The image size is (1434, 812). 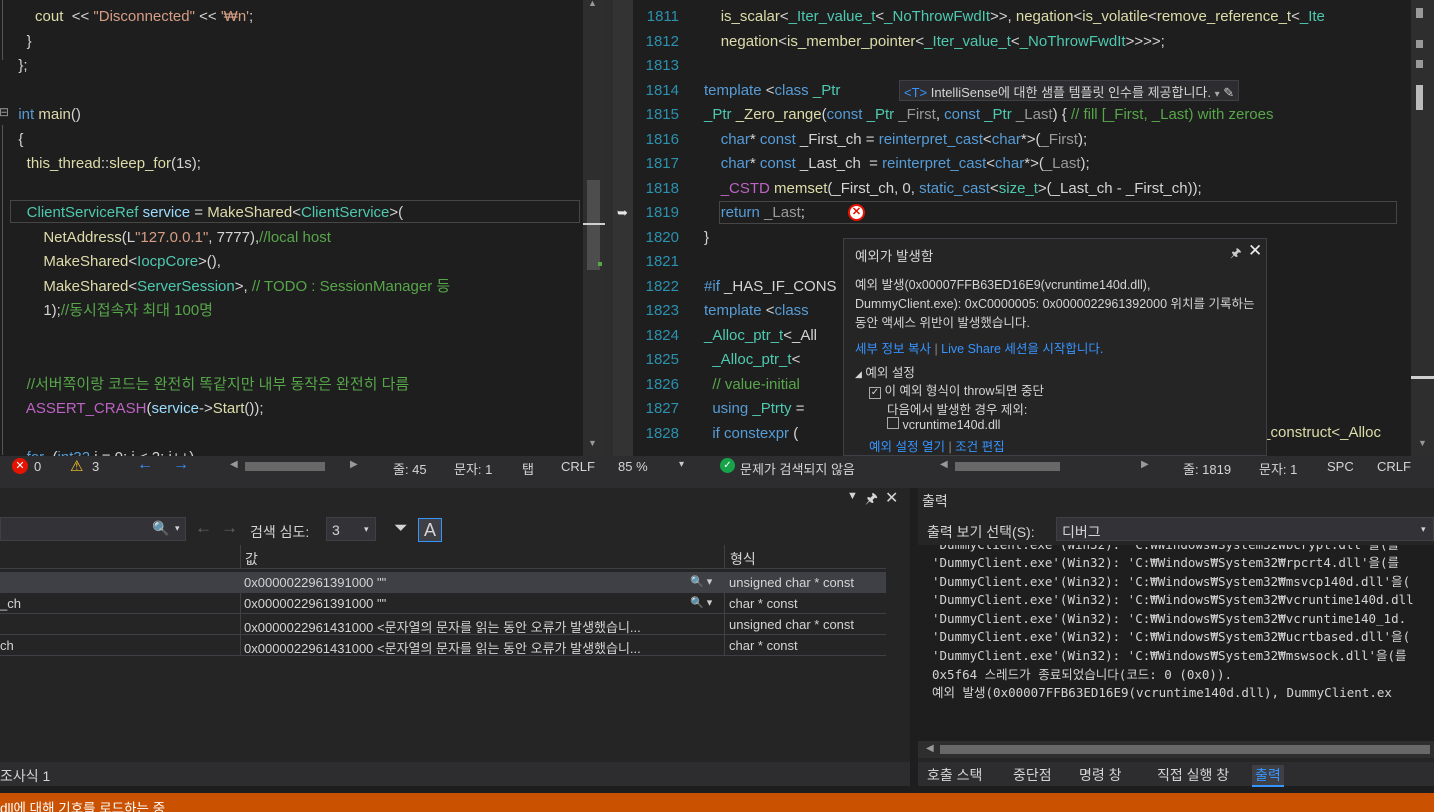 What do you see at coordinates (25, 776) in the screenshot?
I see `watch-tab-label: 조사식 1` at bounding box center [25, 776].